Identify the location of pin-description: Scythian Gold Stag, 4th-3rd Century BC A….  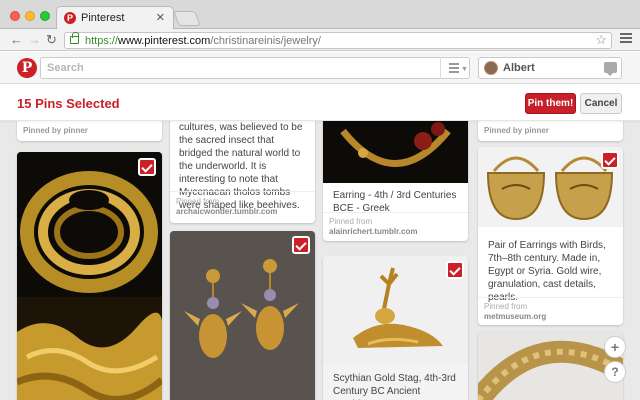
(394, 386).